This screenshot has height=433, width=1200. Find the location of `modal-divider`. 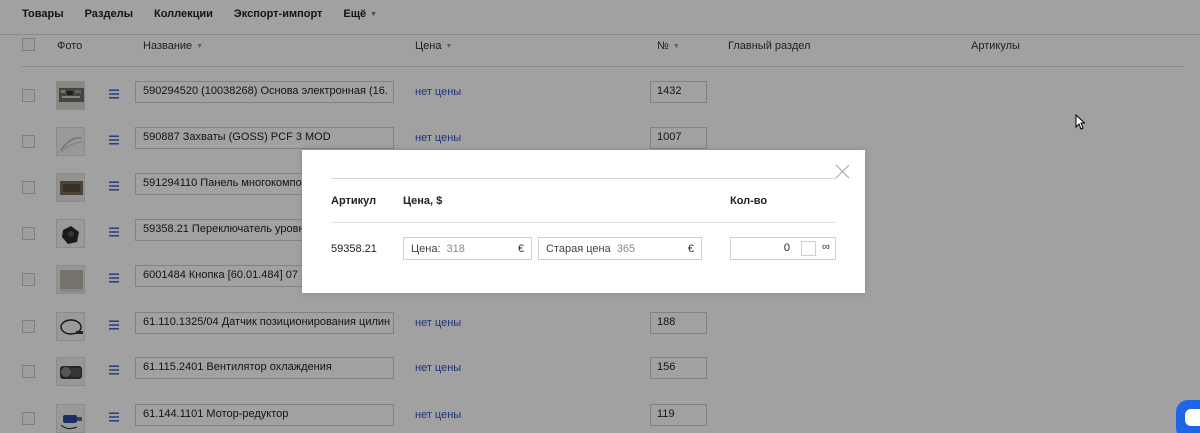

modal-divider is located at coordinates (583, 178).